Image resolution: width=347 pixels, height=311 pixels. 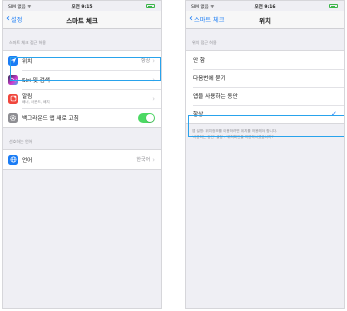 What do you see at coordinates (233, 137) in the screenshot?
I see `footnote-while-using: '사용하는 동안' 설정 : '위치확인을 허용하시겠습니까?'` at bounding box center [233, 137].